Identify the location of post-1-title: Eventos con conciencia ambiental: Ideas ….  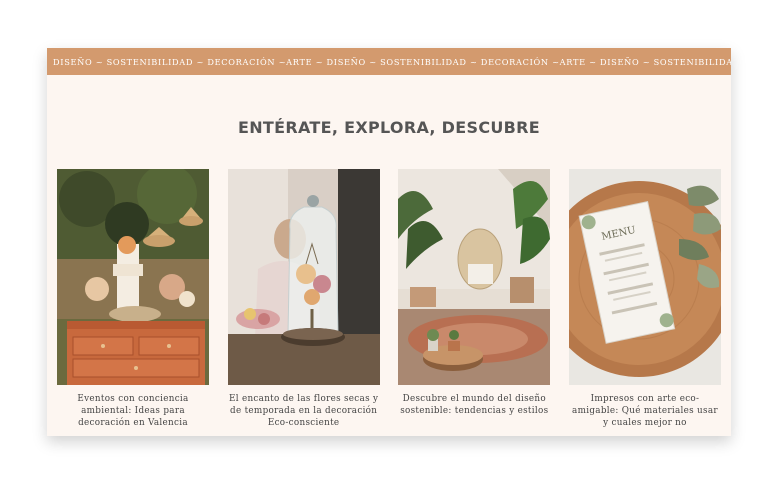
(133, 411).